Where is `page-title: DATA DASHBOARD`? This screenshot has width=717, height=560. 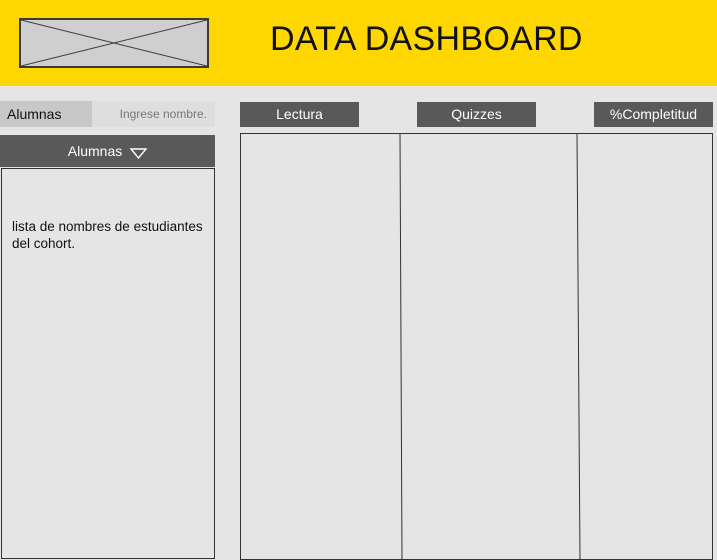 page-title: DATA DASHBOARD is located at coordinates (426, 39).